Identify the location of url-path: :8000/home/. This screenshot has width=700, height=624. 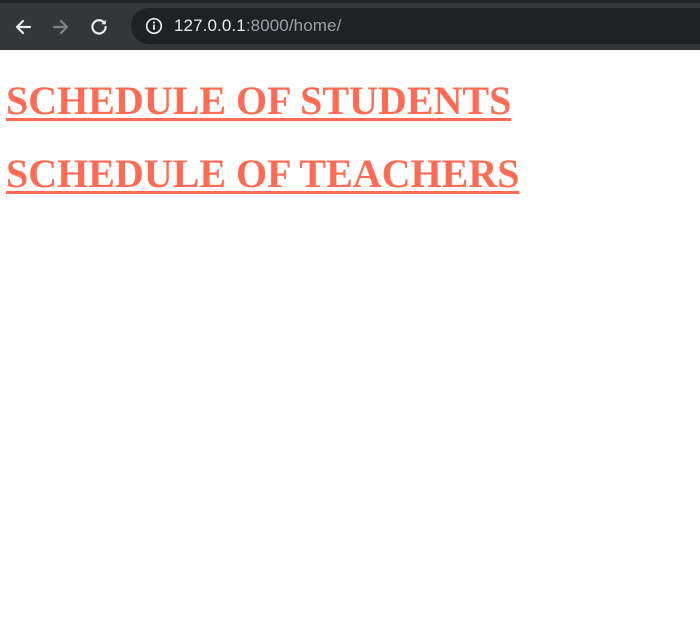
(293, 25).